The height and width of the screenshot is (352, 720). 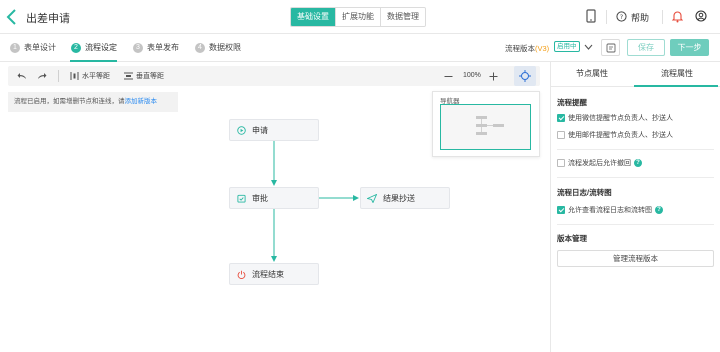 I want to click on manage-versions-button: 管理流程版本, so click(x=635, y=258).